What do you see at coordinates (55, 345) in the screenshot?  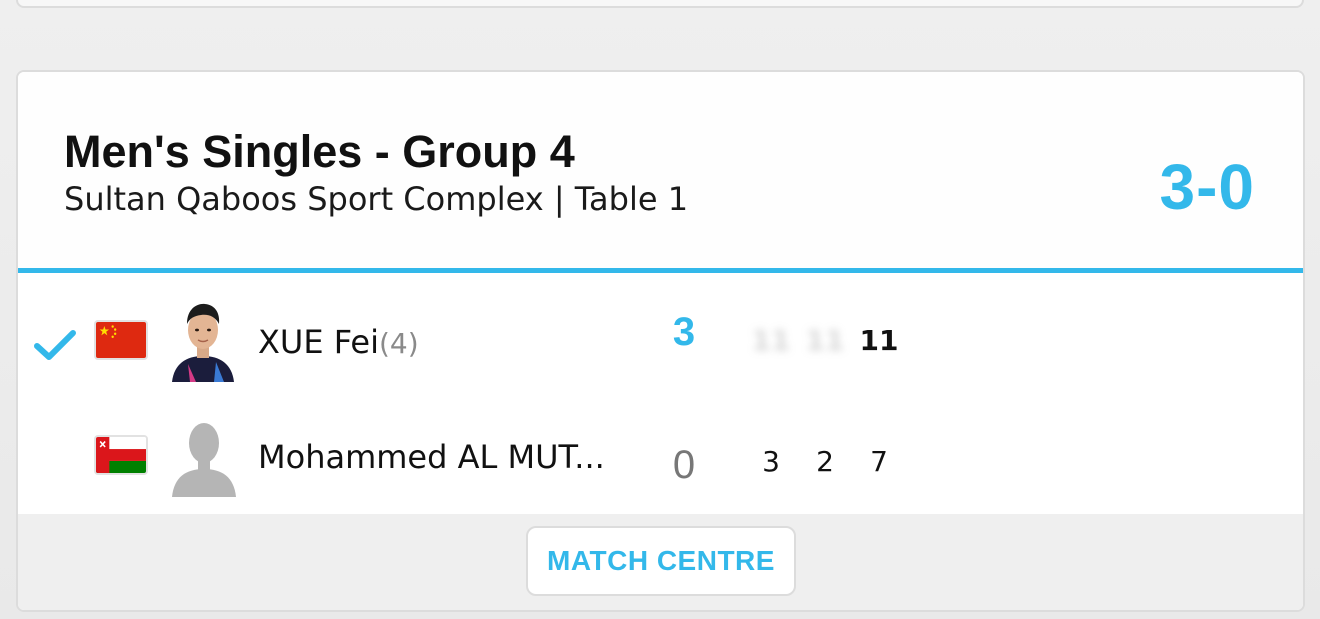 I see `winner-check-icon` at bounding box center [55, 345].